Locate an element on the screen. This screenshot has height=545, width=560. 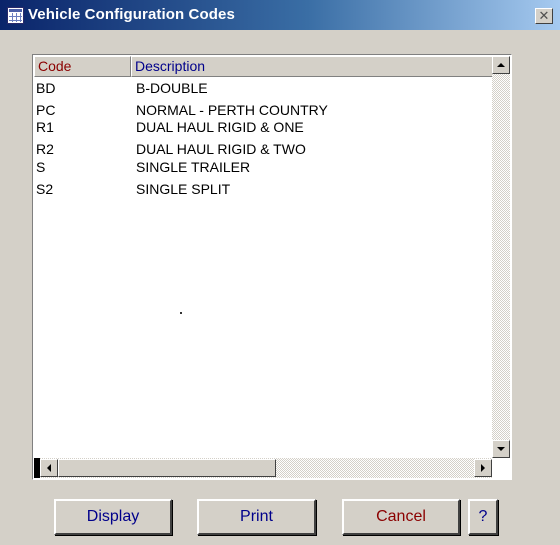
cancel-button: Cancel is located at coordinates (401, 517).